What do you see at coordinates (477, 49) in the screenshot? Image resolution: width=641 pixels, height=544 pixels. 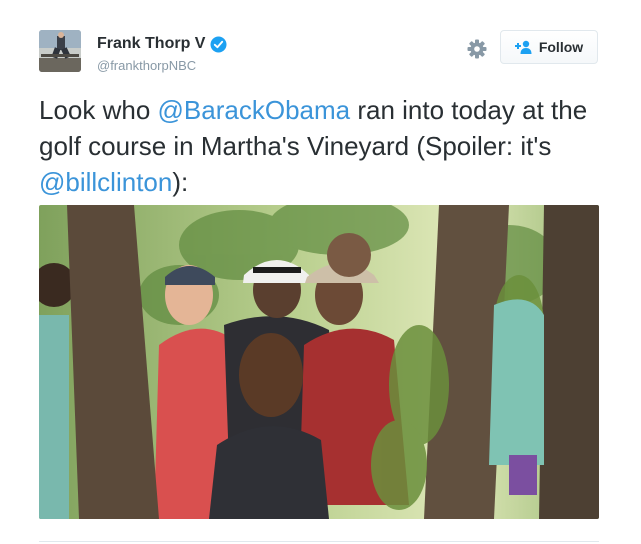 I see `gear-icon` at bounding box center [477, 49].